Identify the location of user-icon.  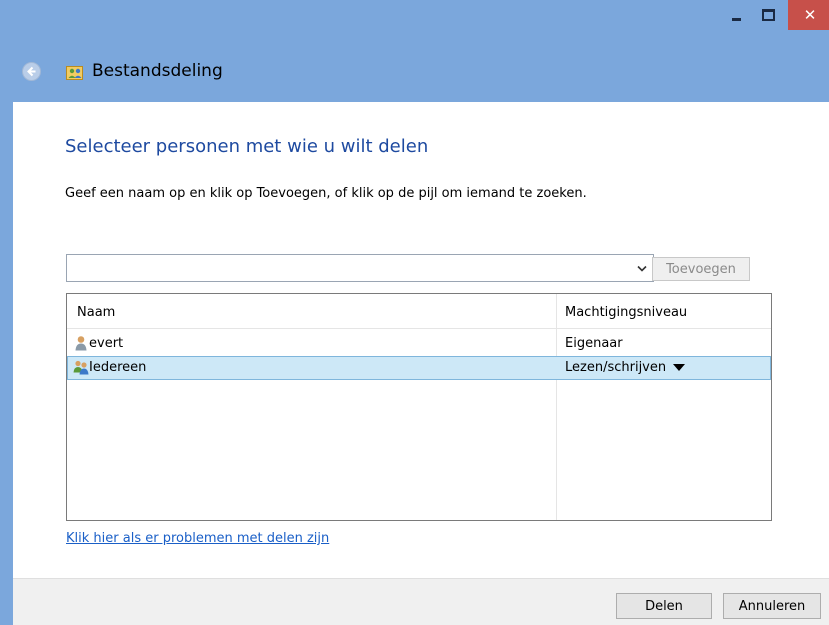
(81, 343).